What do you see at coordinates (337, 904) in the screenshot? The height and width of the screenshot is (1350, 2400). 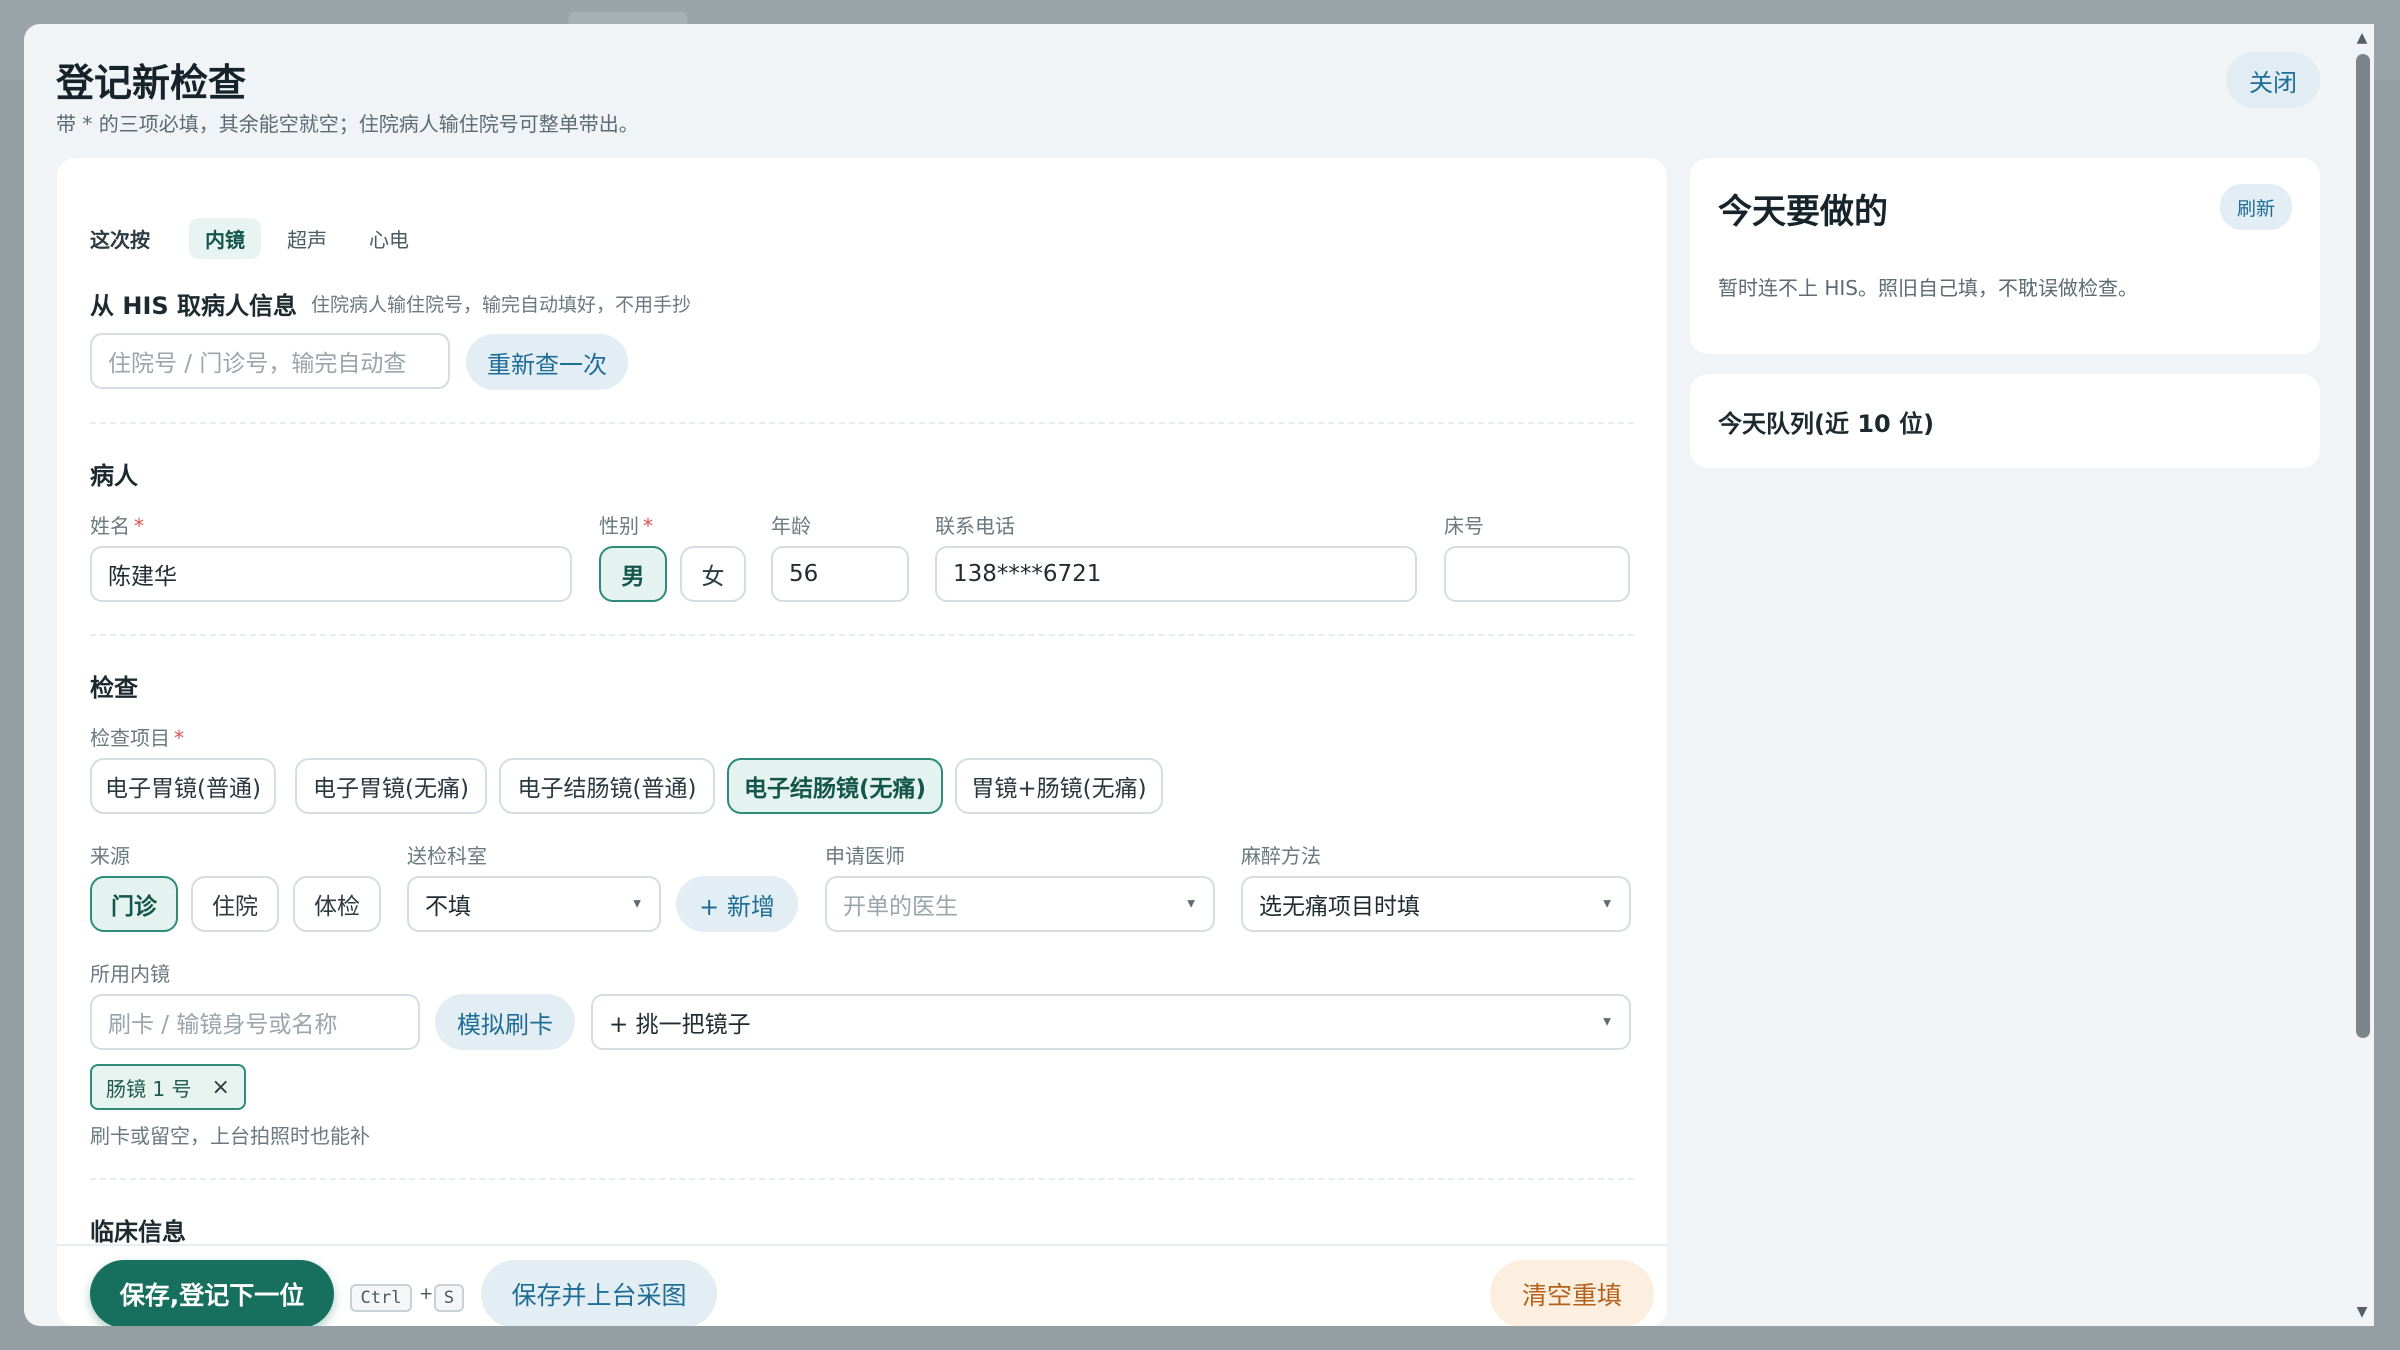 I see `source-checkup-option: 体检` at bounding box center [337, 904].